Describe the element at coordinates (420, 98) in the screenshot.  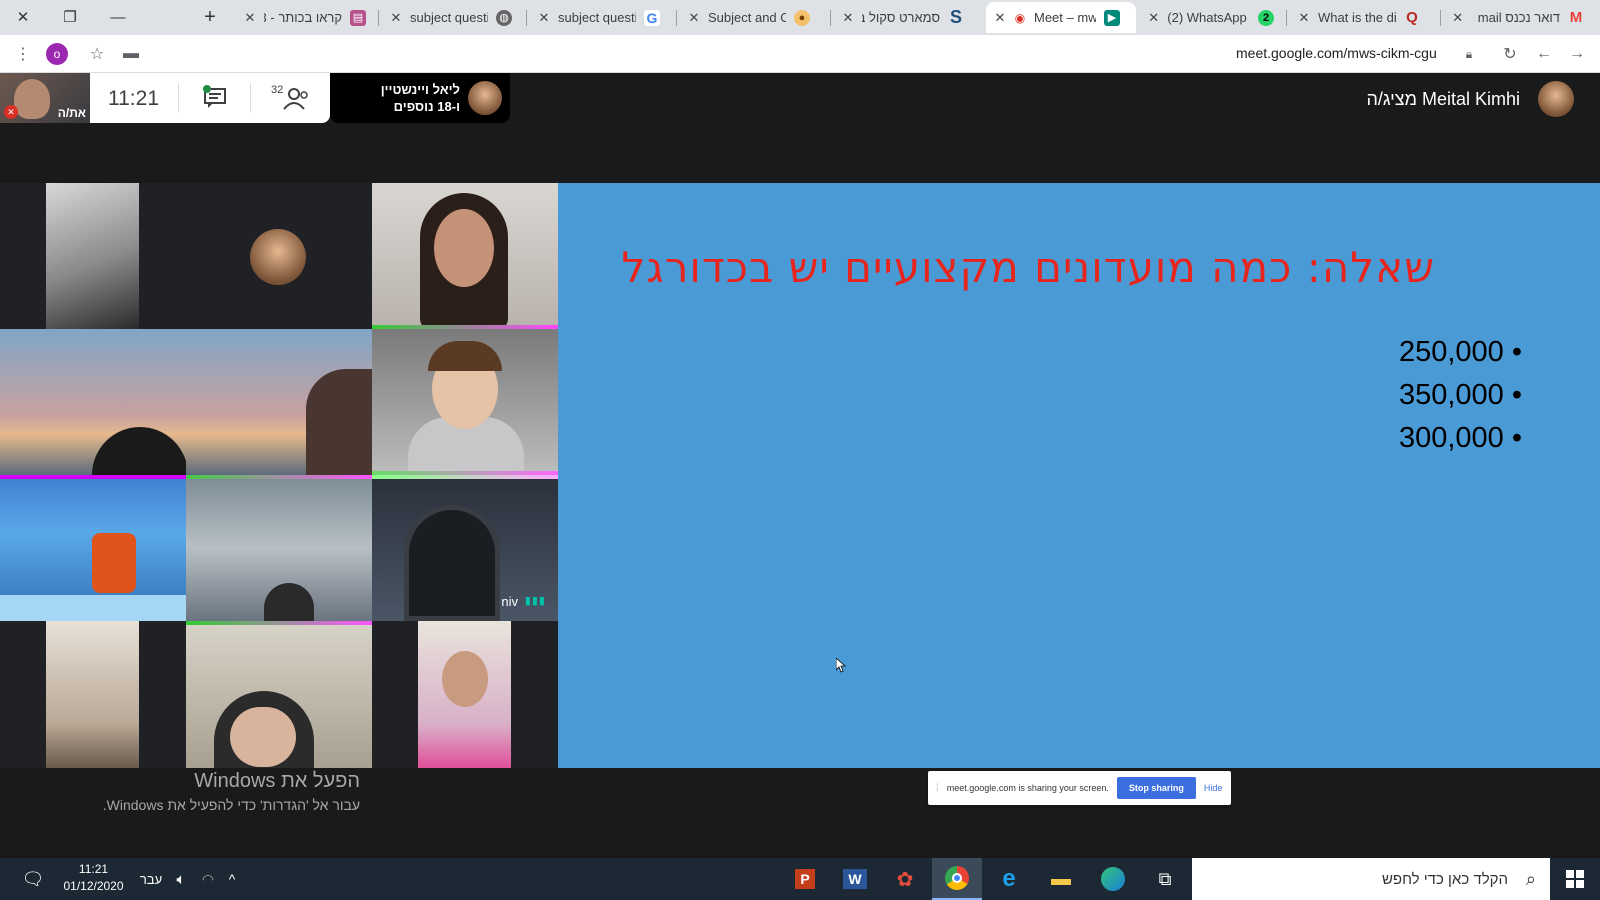
I see `participants-pill: ליאל ויינשטיין ו-18 נוספים` at that location.